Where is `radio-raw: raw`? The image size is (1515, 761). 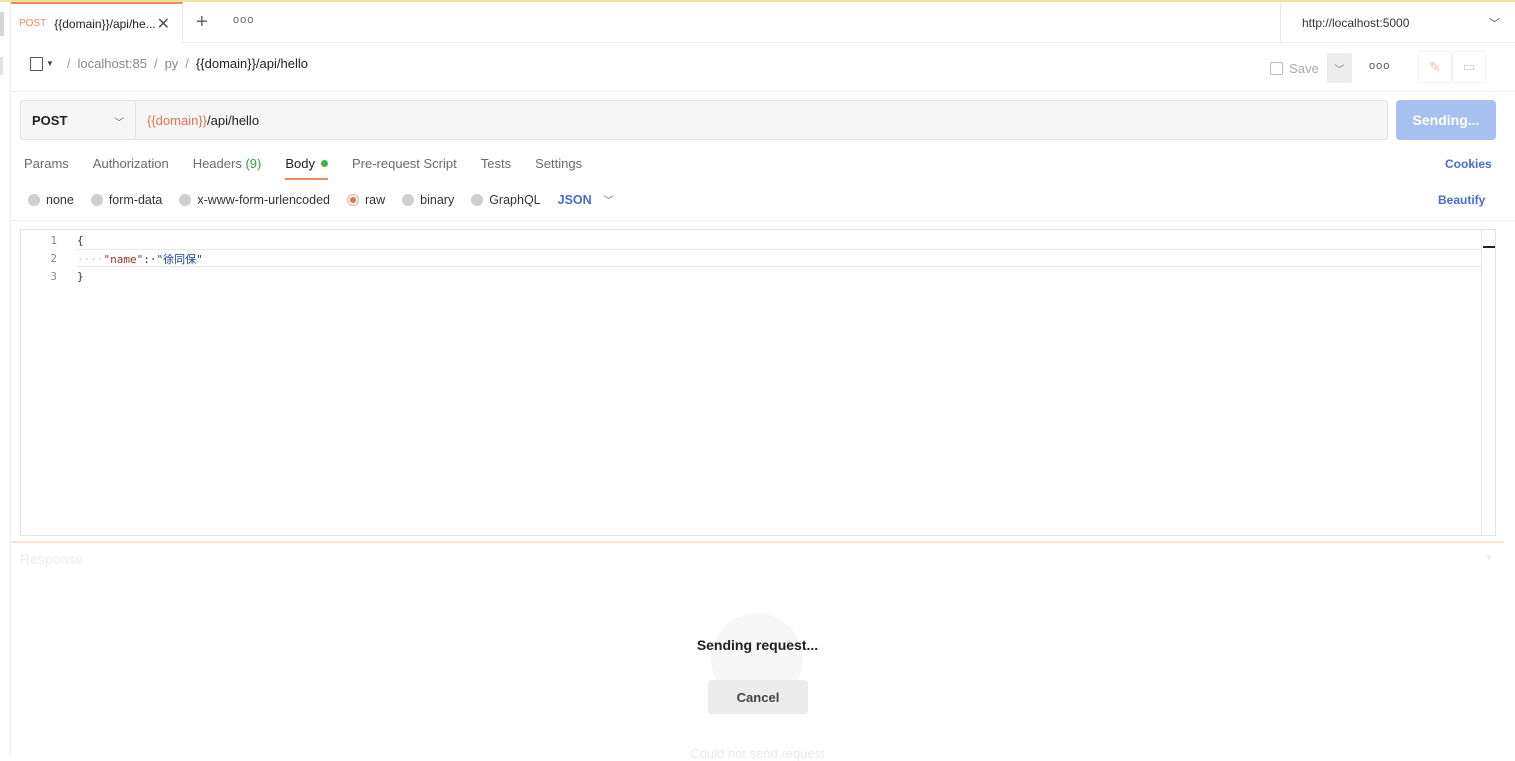
radio-raw: raw is located at coordinates (366, 200).